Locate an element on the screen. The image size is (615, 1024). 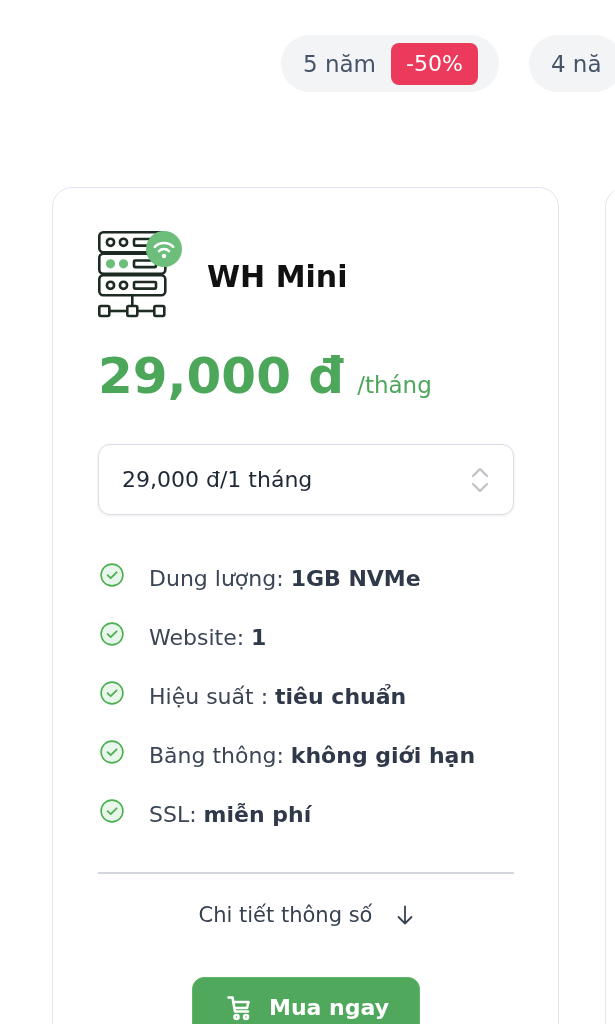
plan-price: 29,000 đ is located at coordinates (221, 376).